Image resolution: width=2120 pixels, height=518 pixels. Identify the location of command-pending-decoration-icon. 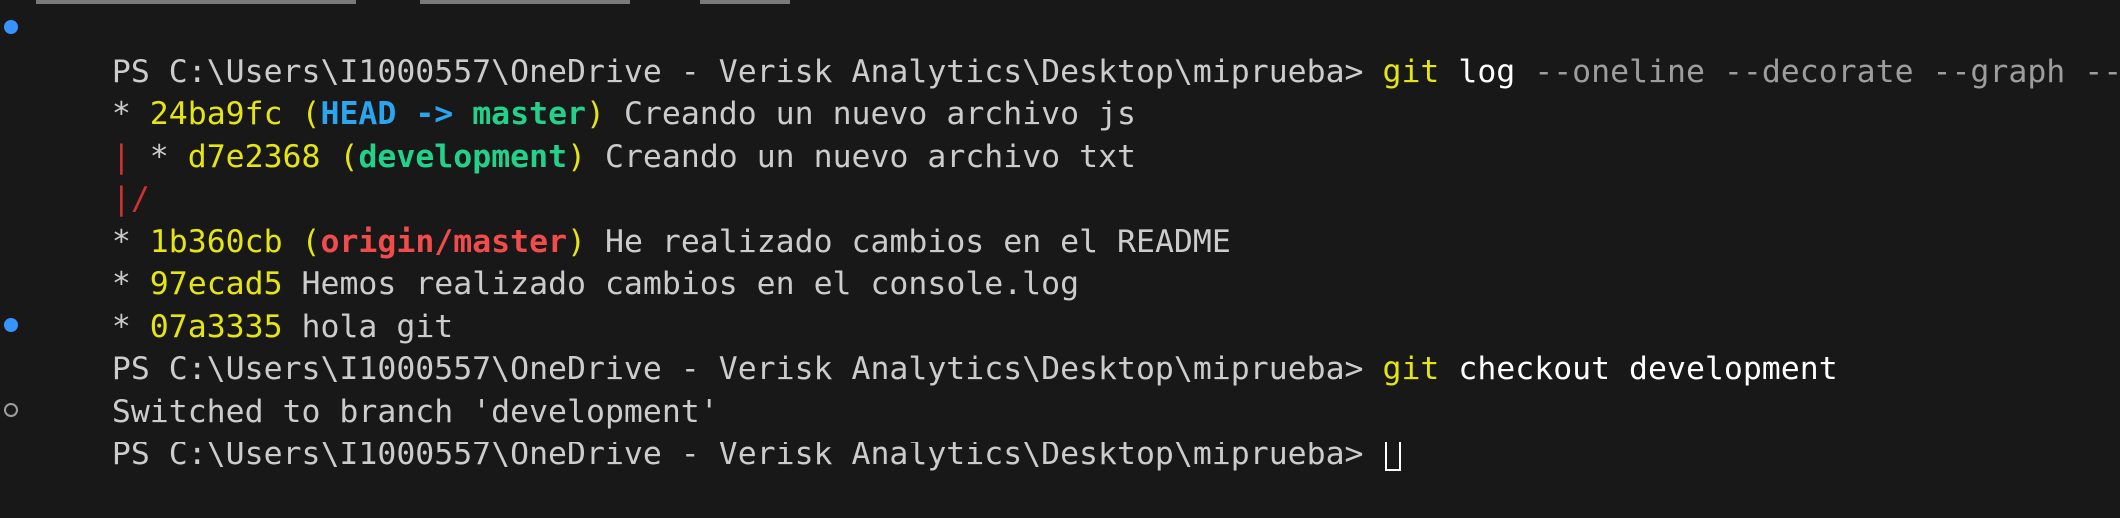
(11, 409).